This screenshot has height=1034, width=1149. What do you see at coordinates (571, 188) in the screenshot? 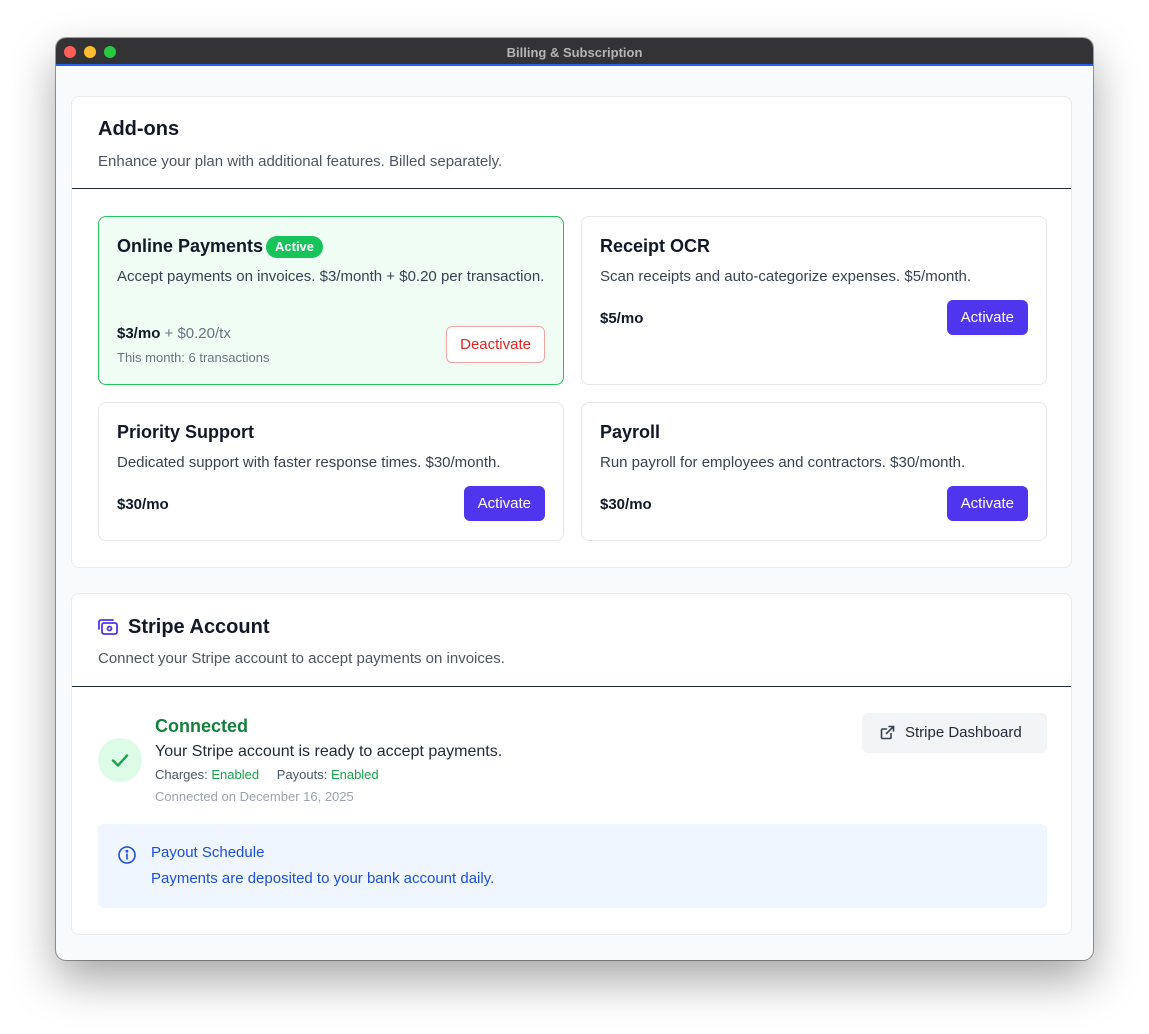
I see `addons-divider` at bounding box center [571, 188].